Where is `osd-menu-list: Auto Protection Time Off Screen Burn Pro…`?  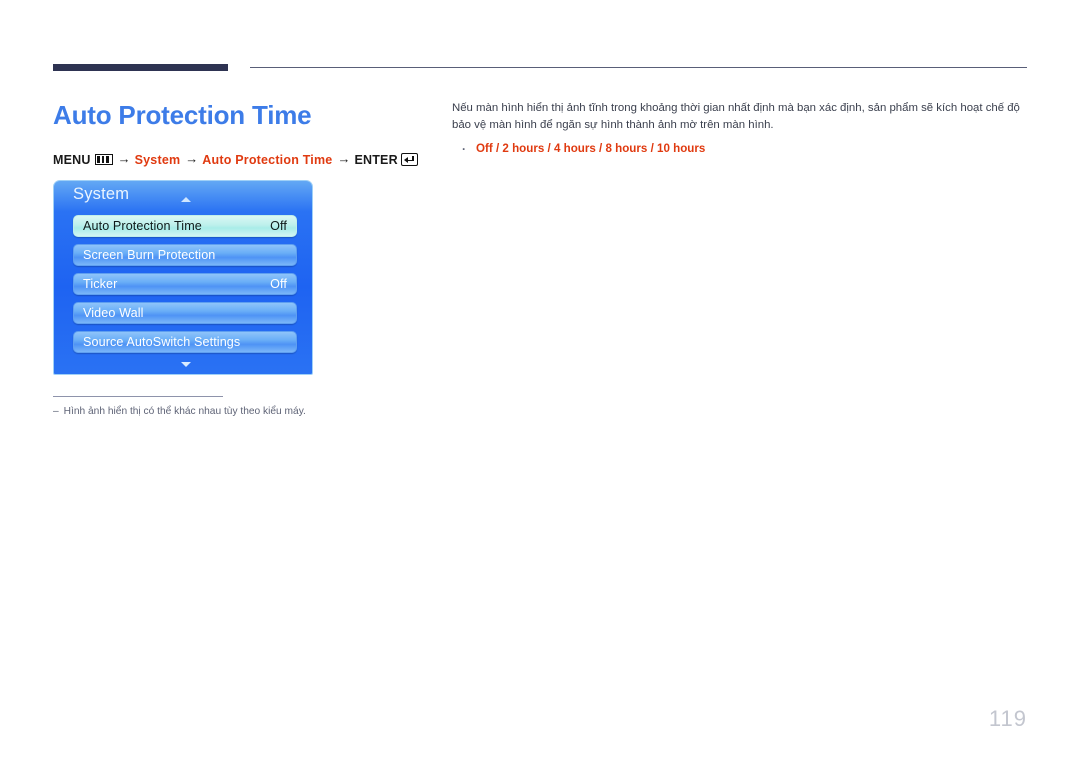
osd-menu-list: Auto Protection Time Off Screen Burn Pro… is located at coordinates (185, 287).